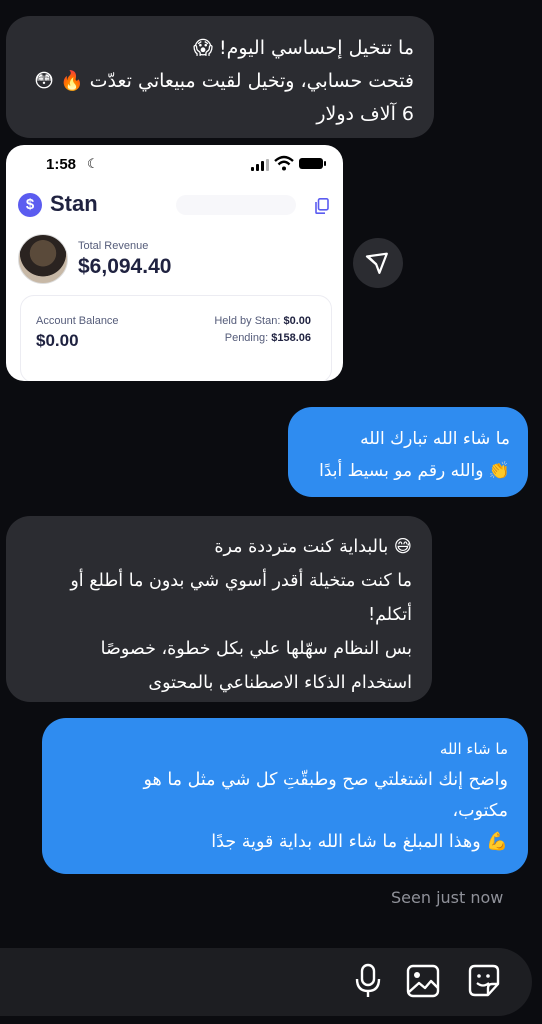 Image resolution: width=542 pixels, height=1024 pixels. I want to click on copy-icon, so click(322, 206).